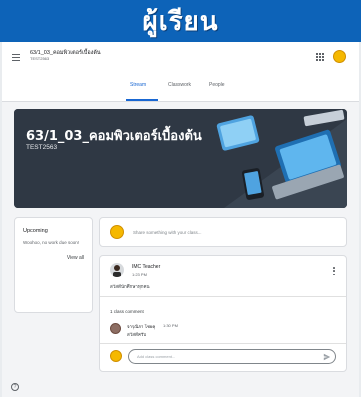 The image size is (361, 397). What do you see at coordinates (320, 57) in the screenshot?
I see `apps-icon` at bounding box center [320, 57].